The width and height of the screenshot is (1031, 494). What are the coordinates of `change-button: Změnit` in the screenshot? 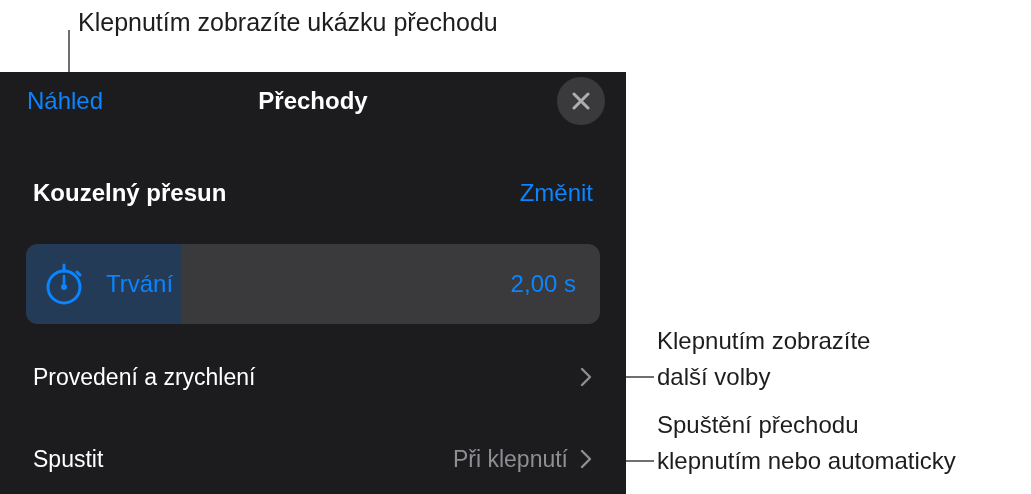 It's located at (556, 193).